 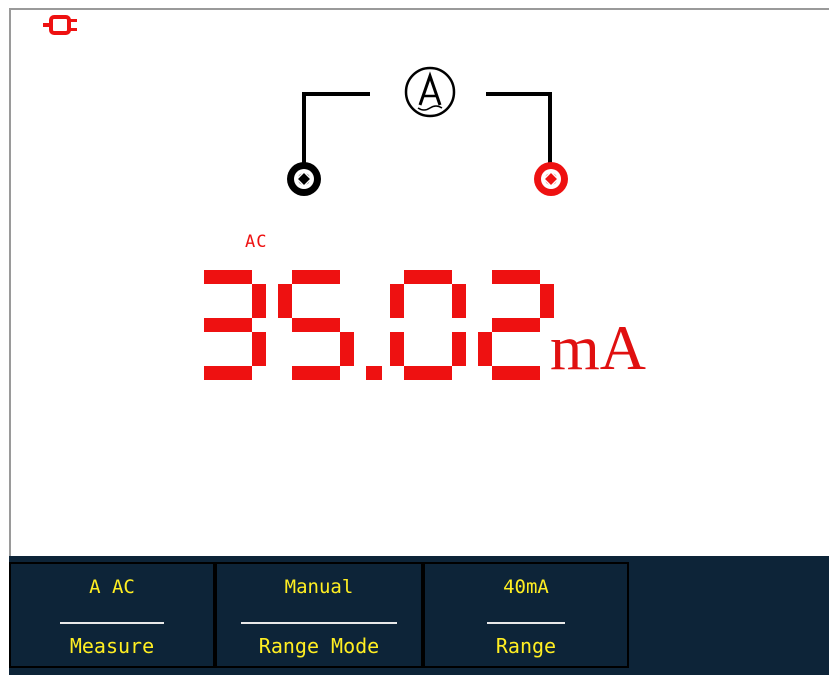 I want to click on common-terminal-icon, so click(x=304, y=179).